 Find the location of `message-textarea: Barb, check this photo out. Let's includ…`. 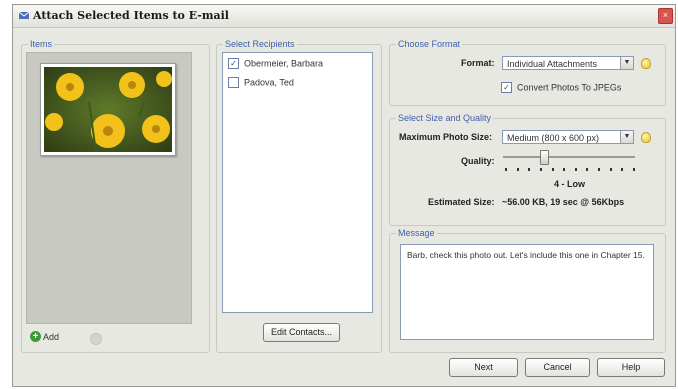

message-textarea: Barb, check this photo out. Let's includ… is located at coordinates (527, 292).